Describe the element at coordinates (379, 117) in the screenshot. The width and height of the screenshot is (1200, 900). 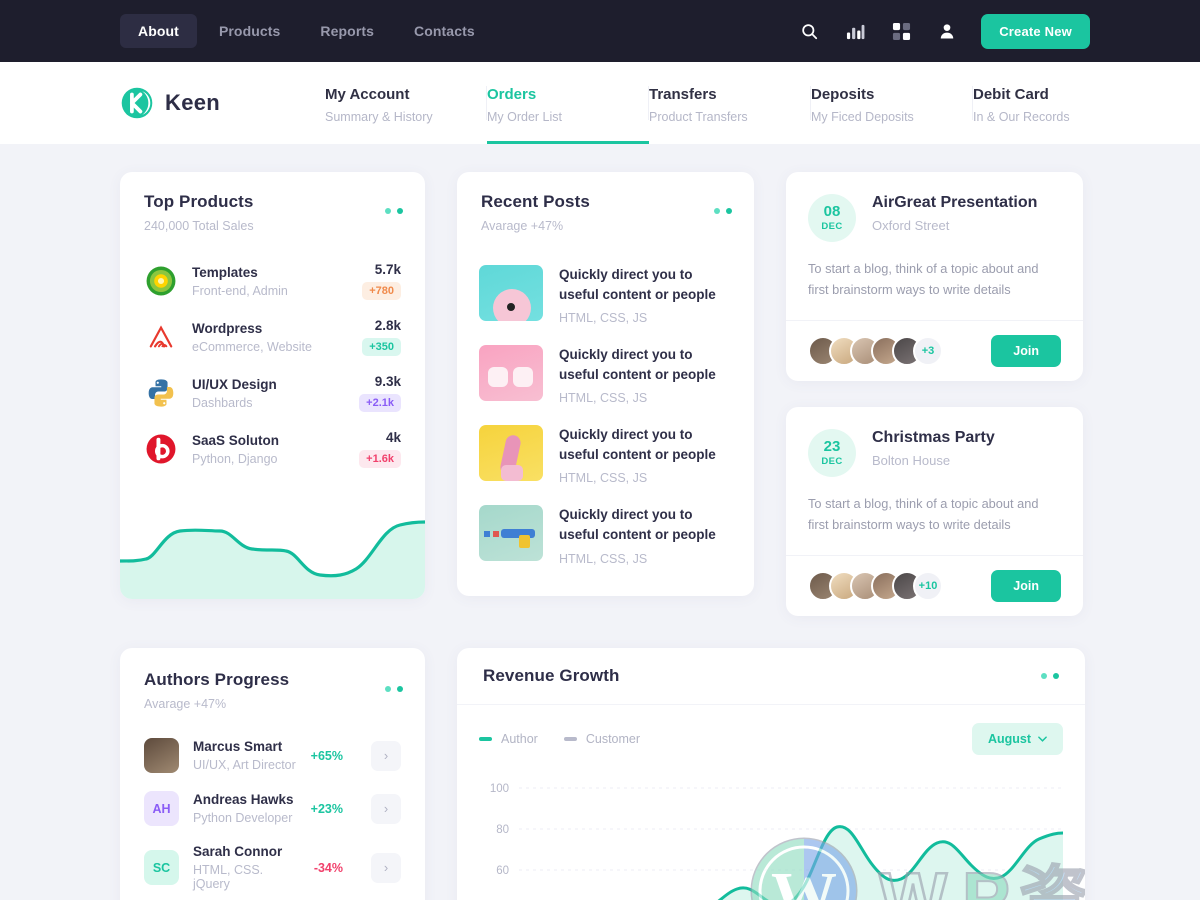
I see `tab-my-account-subtitle: Summary & History` at that location.